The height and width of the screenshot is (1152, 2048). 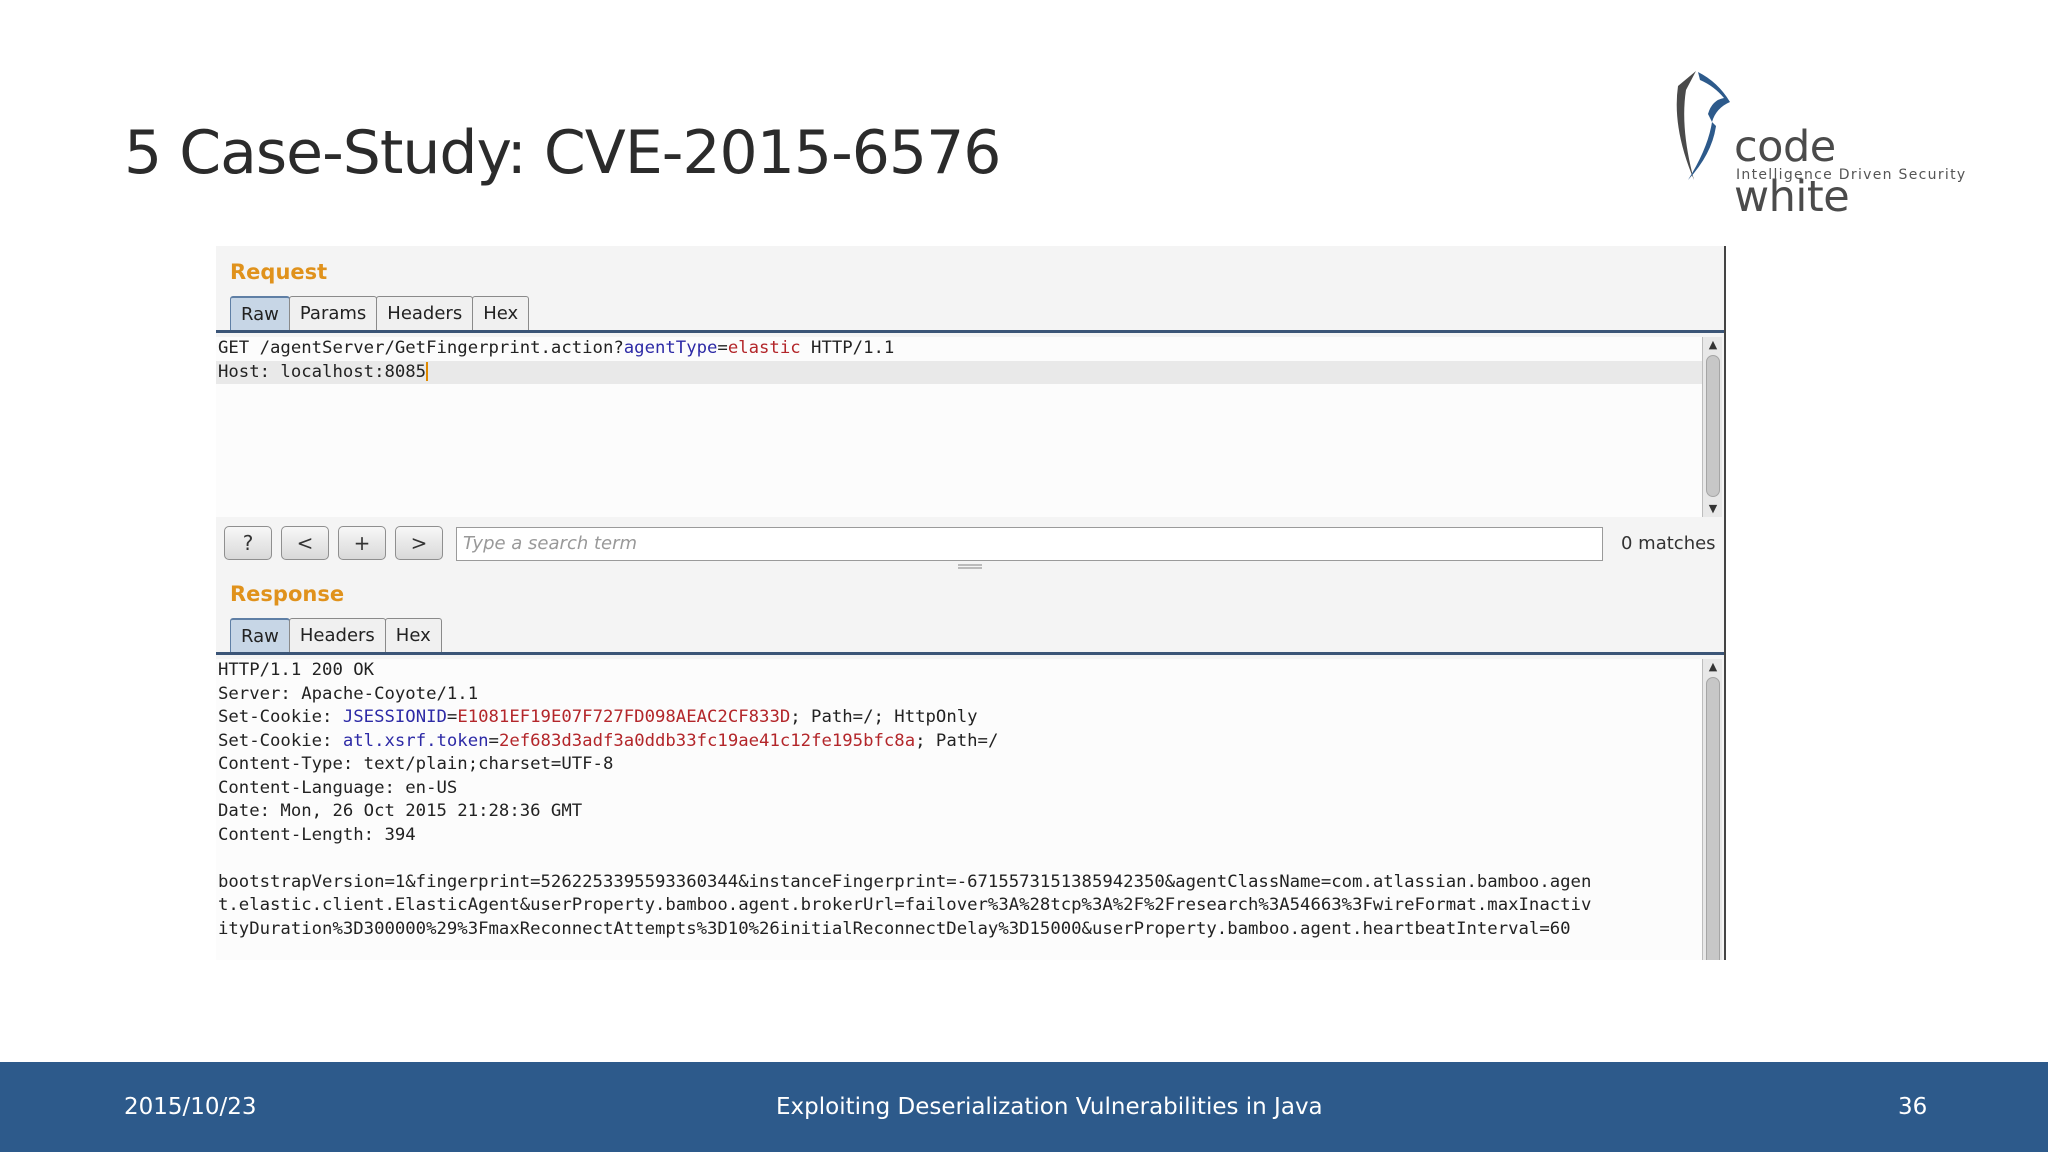 I want to click on cookie-value: 2ef683d3adf3a0ddb33fc19ae41c12fe195bfc8a, so click(x=707, y=740).